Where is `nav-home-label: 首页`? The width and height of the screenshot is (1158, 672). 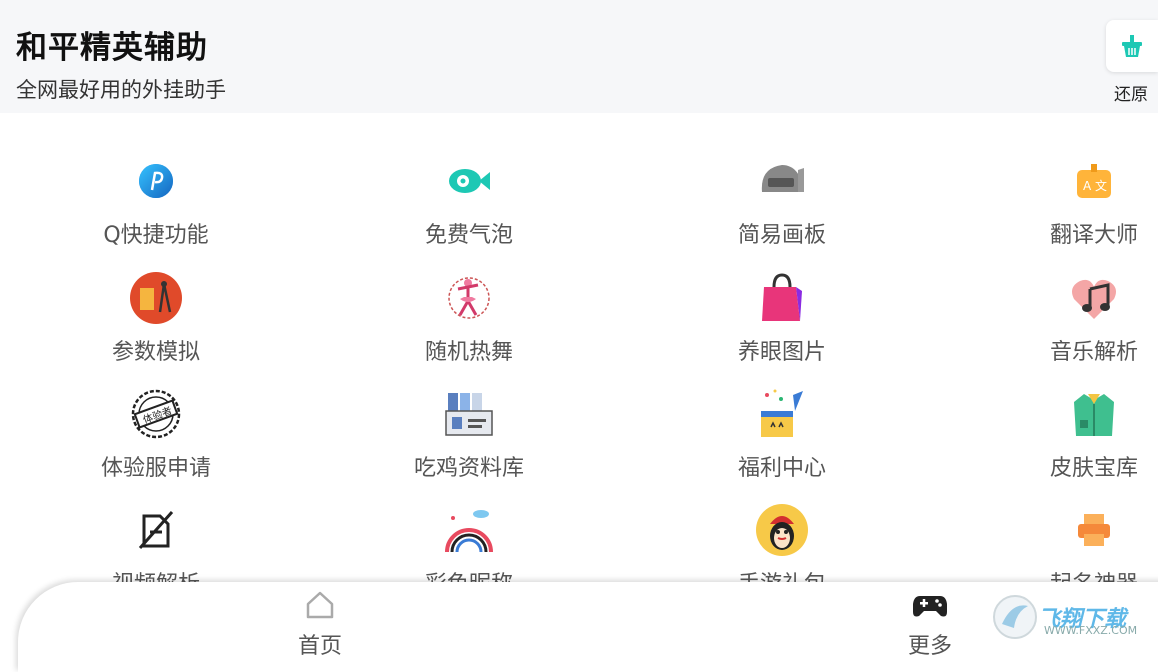 nav-home-label: 首页 is located at coordinates (319, 646).